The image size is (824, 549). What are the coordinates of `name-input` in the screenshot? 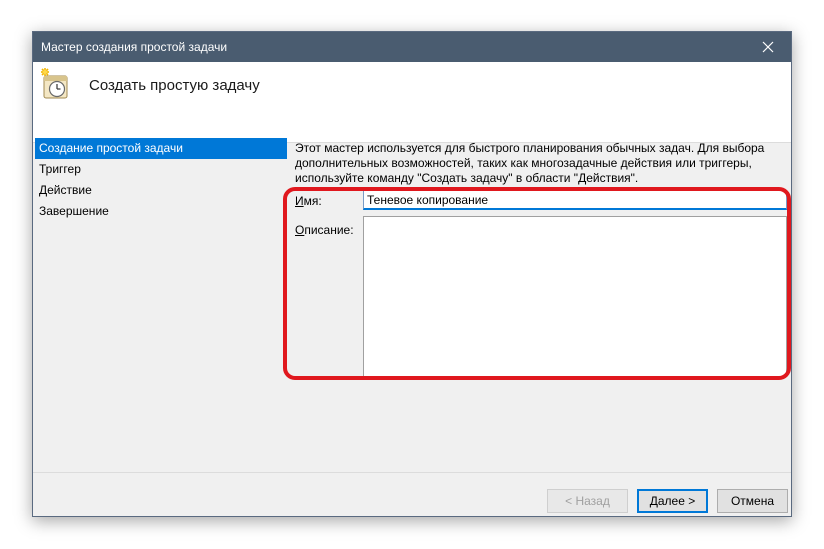 It's located at (575, 200).